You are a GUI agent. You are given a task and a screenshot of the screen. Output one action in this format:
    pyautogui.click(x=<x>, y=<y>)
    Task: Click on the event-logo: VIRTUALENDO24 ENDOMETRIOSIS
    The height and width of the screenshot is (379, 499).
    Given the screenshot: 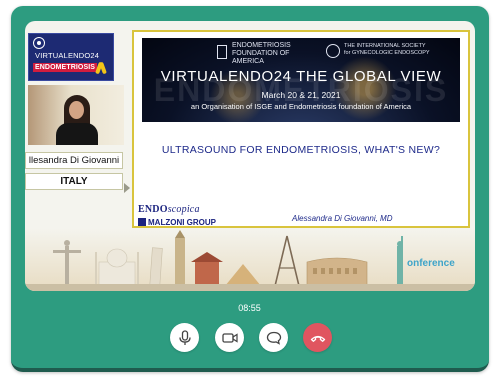 What is the action you would take?
    pyautogui.click(x=71, y=57)
    